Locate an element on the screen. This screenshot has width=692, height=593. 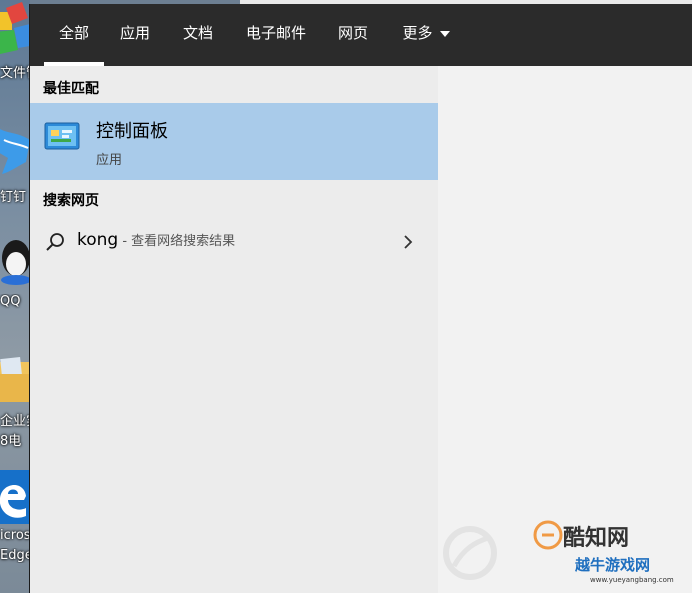
watermark: 酷知网 越牛游戏网 www.yueyangbang.com is located at coordinates (565, 545).